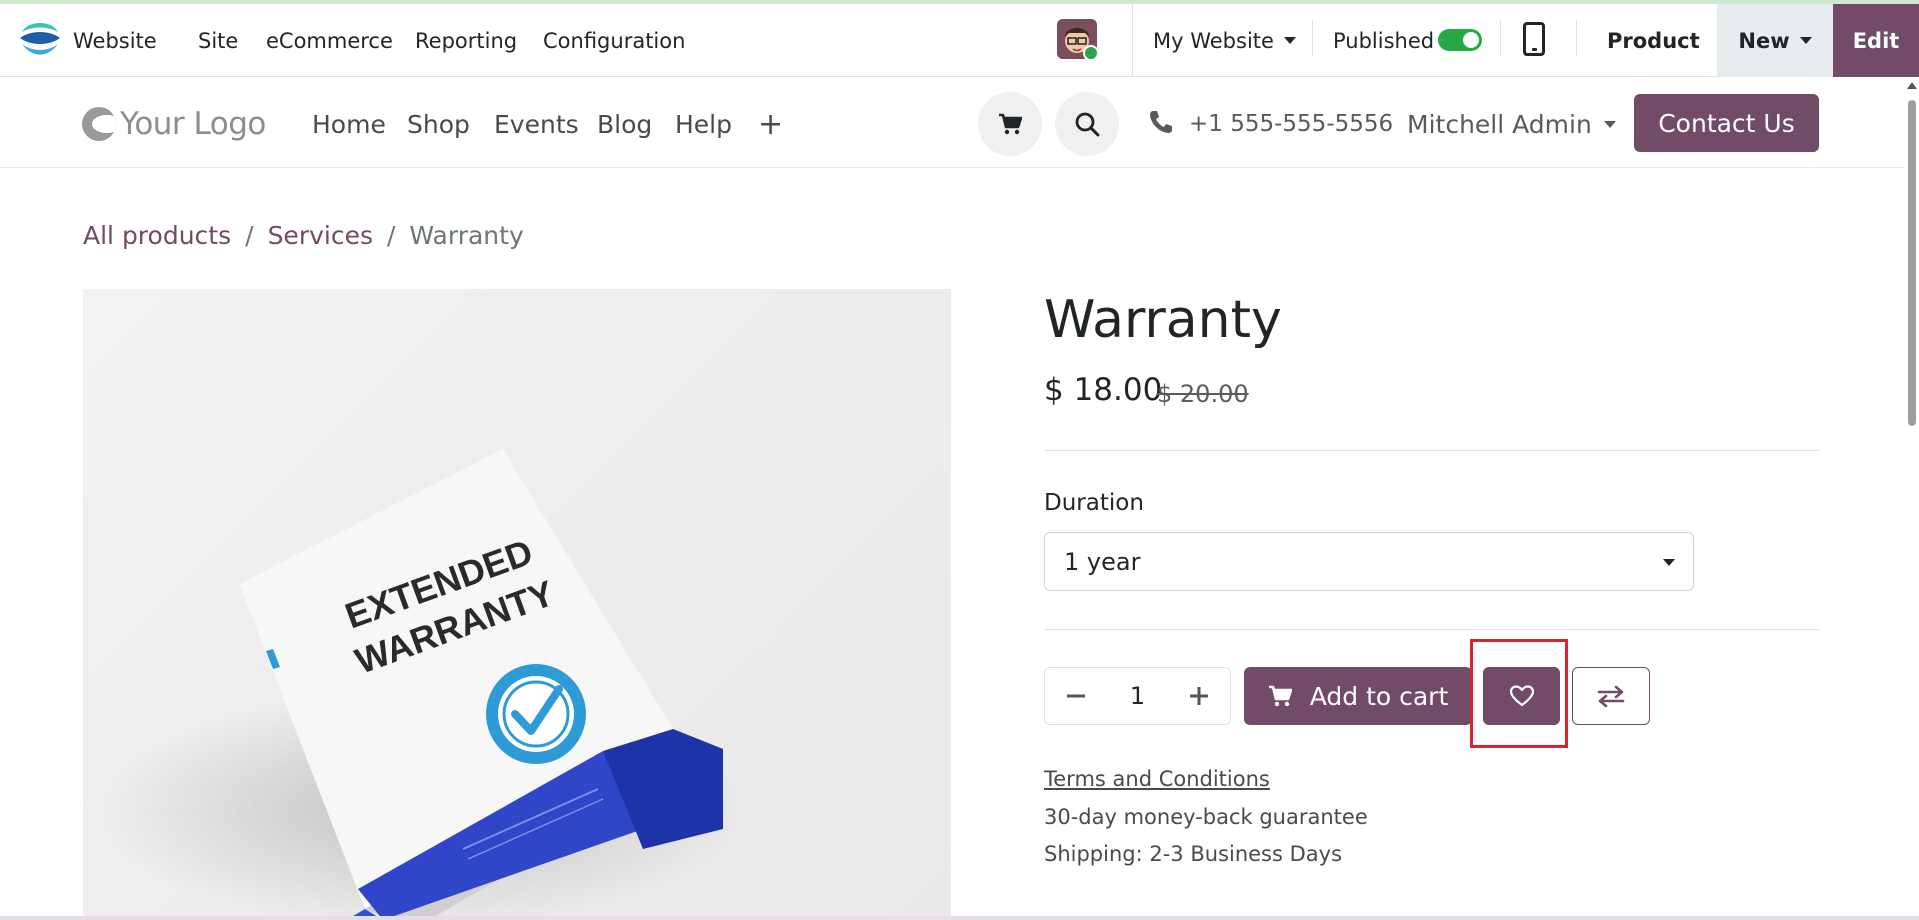 The height and width of the screenshot is (920, 1919). What do you see at coordinates (1460, 40) in the screenshot?
I see `published-toggle` at bounding box center [1460, 40].